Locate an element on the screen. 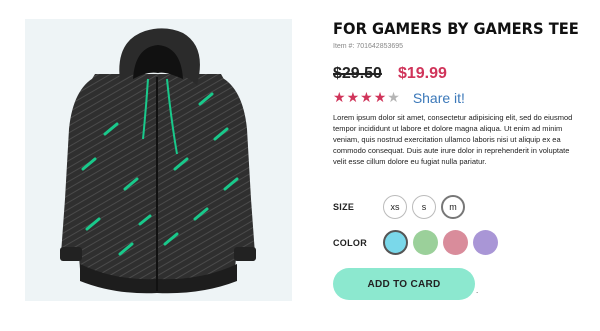  add-to-cart-button: ADD TO CARD is located at coordinates (404, 284).